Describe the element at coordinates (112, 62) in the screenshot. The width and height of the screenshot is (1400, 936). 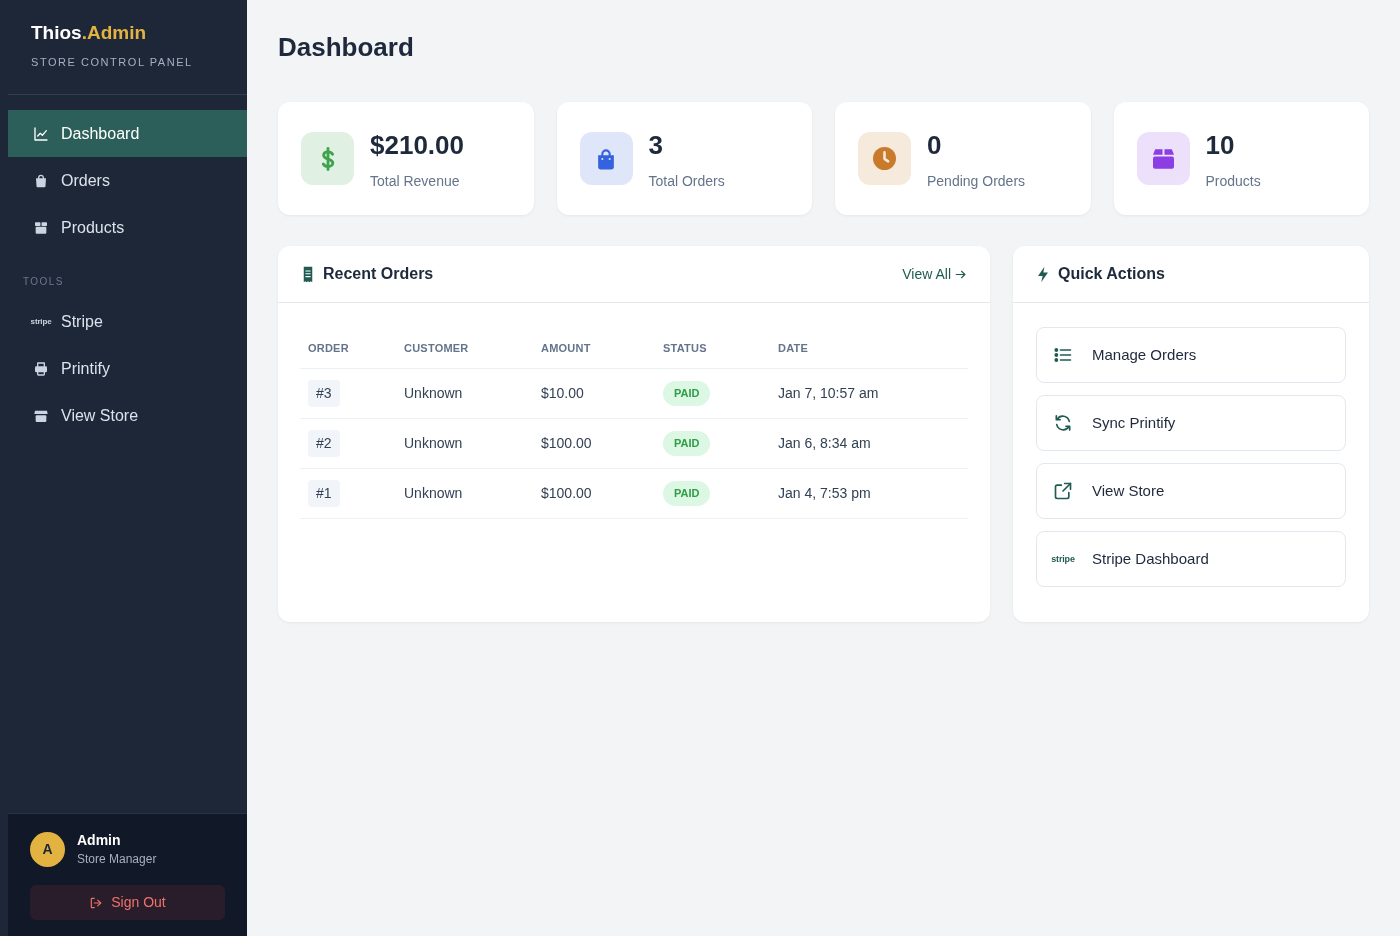
I see `brand-subtitle: STORE CONTROL PANEL` at that location.